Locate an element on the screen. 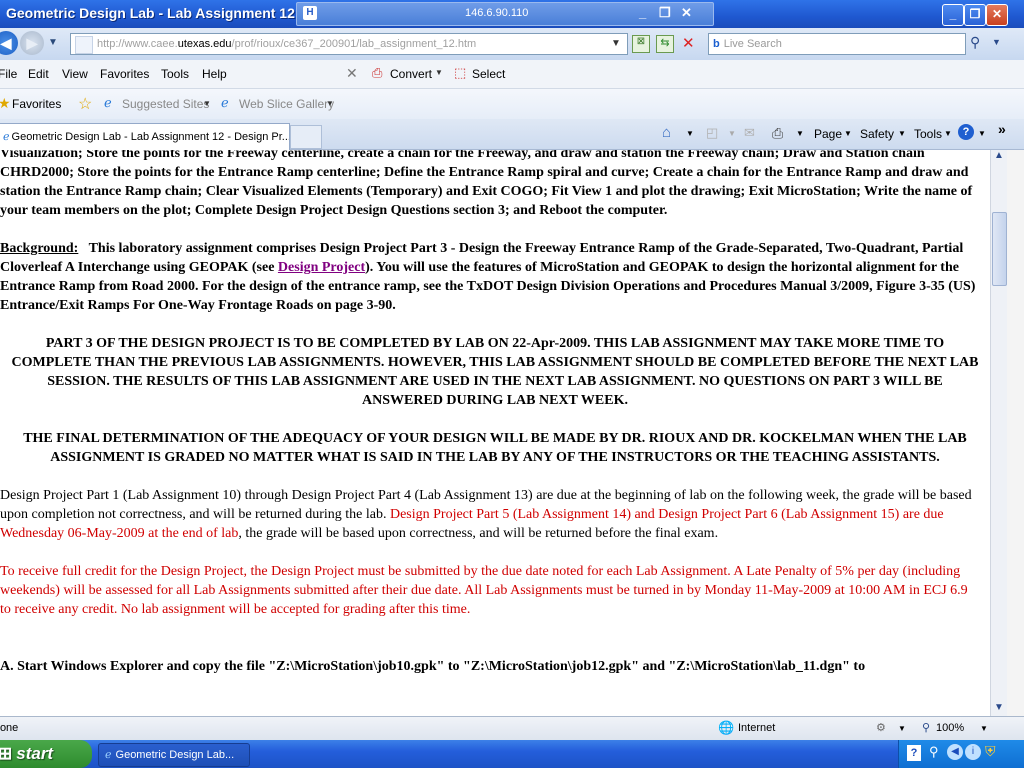 Image resolution: width=1024 pixels, height=768 pixels. security-zone: Internet is located at coordinates (757, 728).